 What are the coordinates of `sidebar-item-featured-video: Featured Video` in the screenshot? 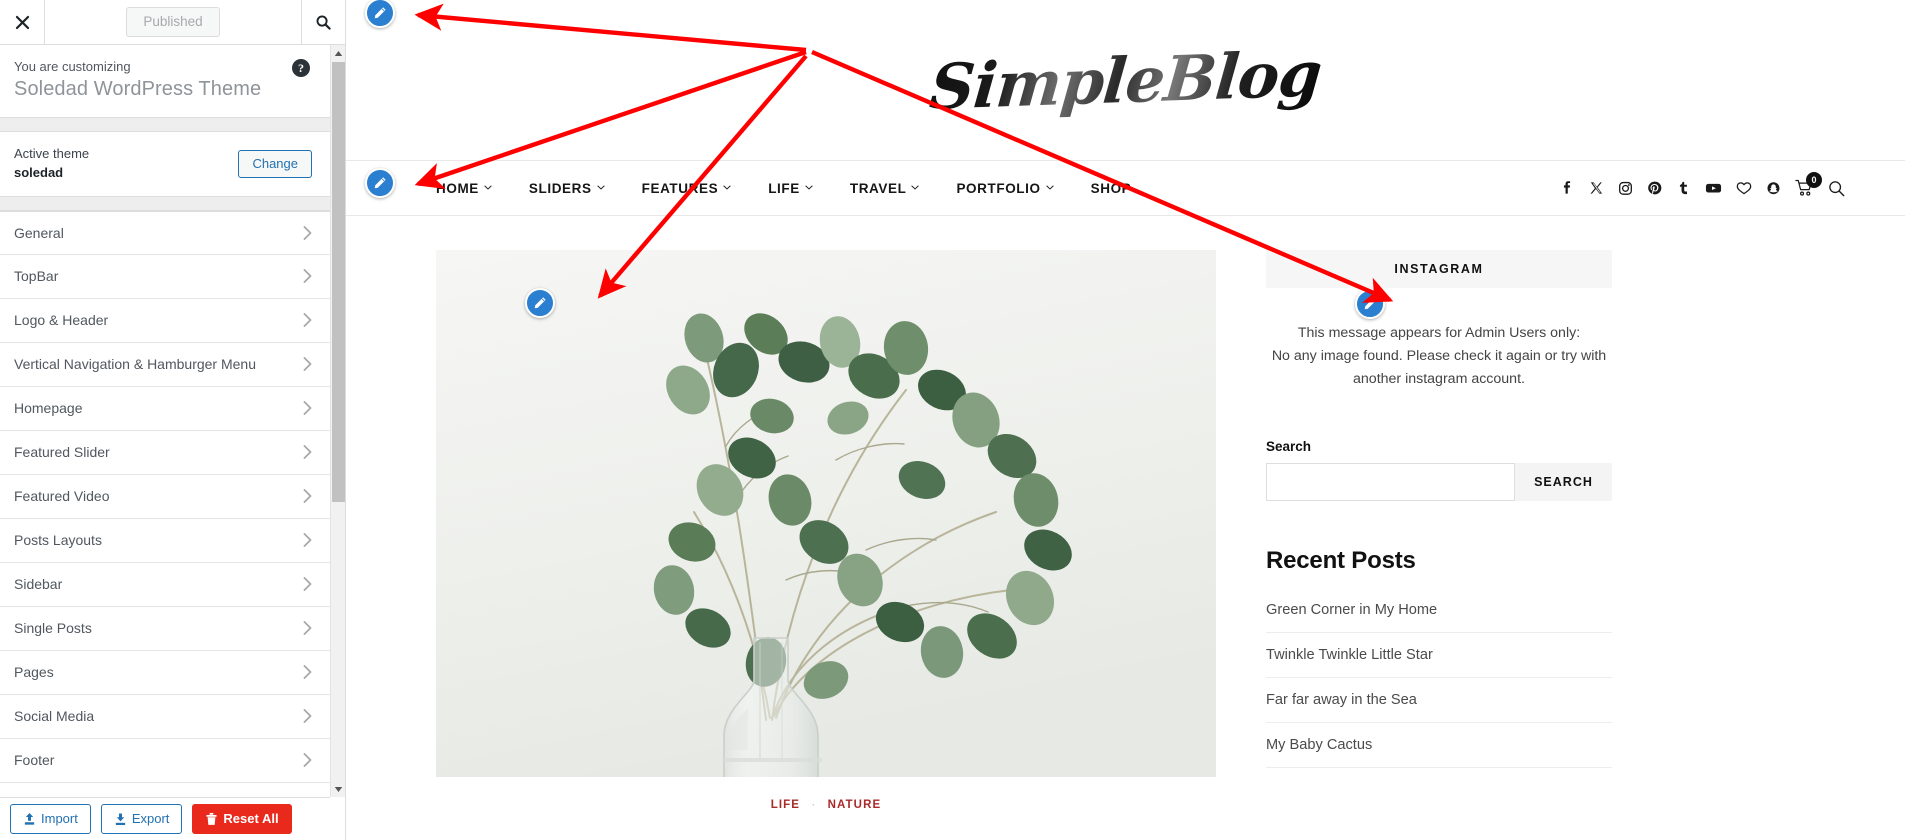 It's located at (165, 497).